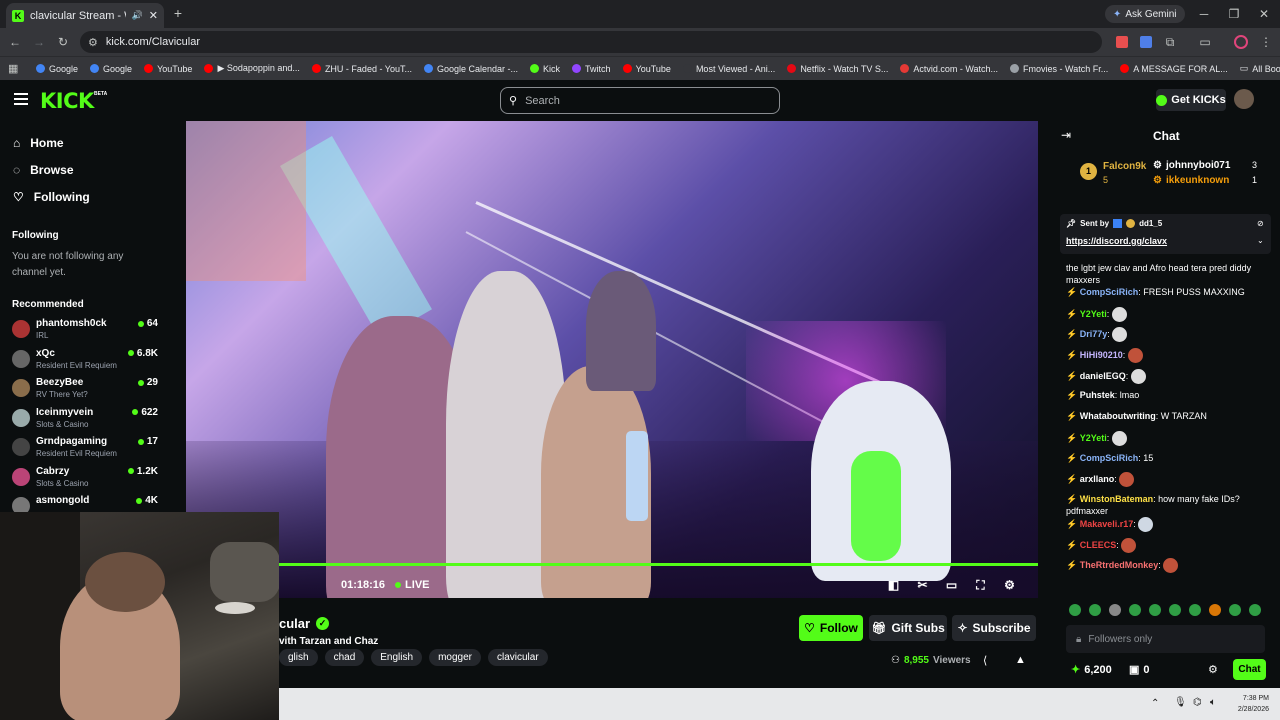  What do you see at coordinates (1213, 669) in the screenshot?
I see `chat-settings-icon: ⚙` at bounding box center [1213, 669].